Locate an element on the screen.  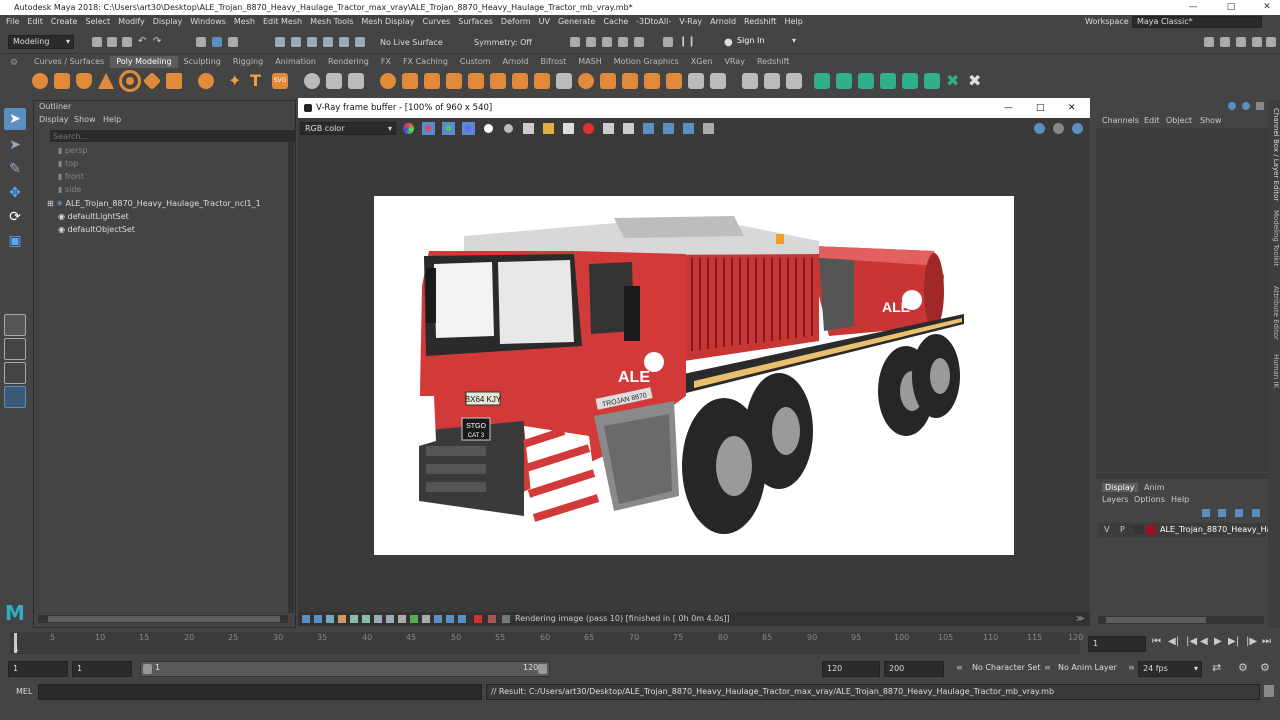
mirror-icon is located at coordinates (410, 81).